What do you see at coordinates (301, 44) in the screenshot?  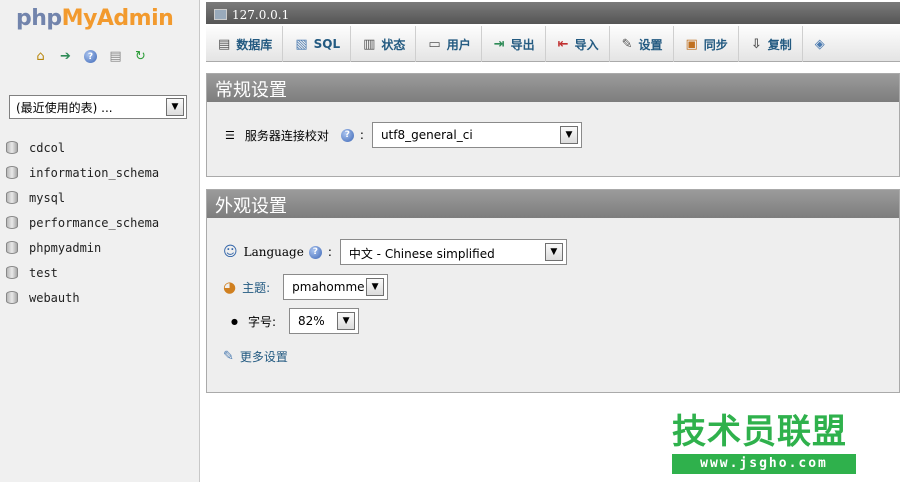 I see `sql-icon: ▧` at bounding box center [301, 44].